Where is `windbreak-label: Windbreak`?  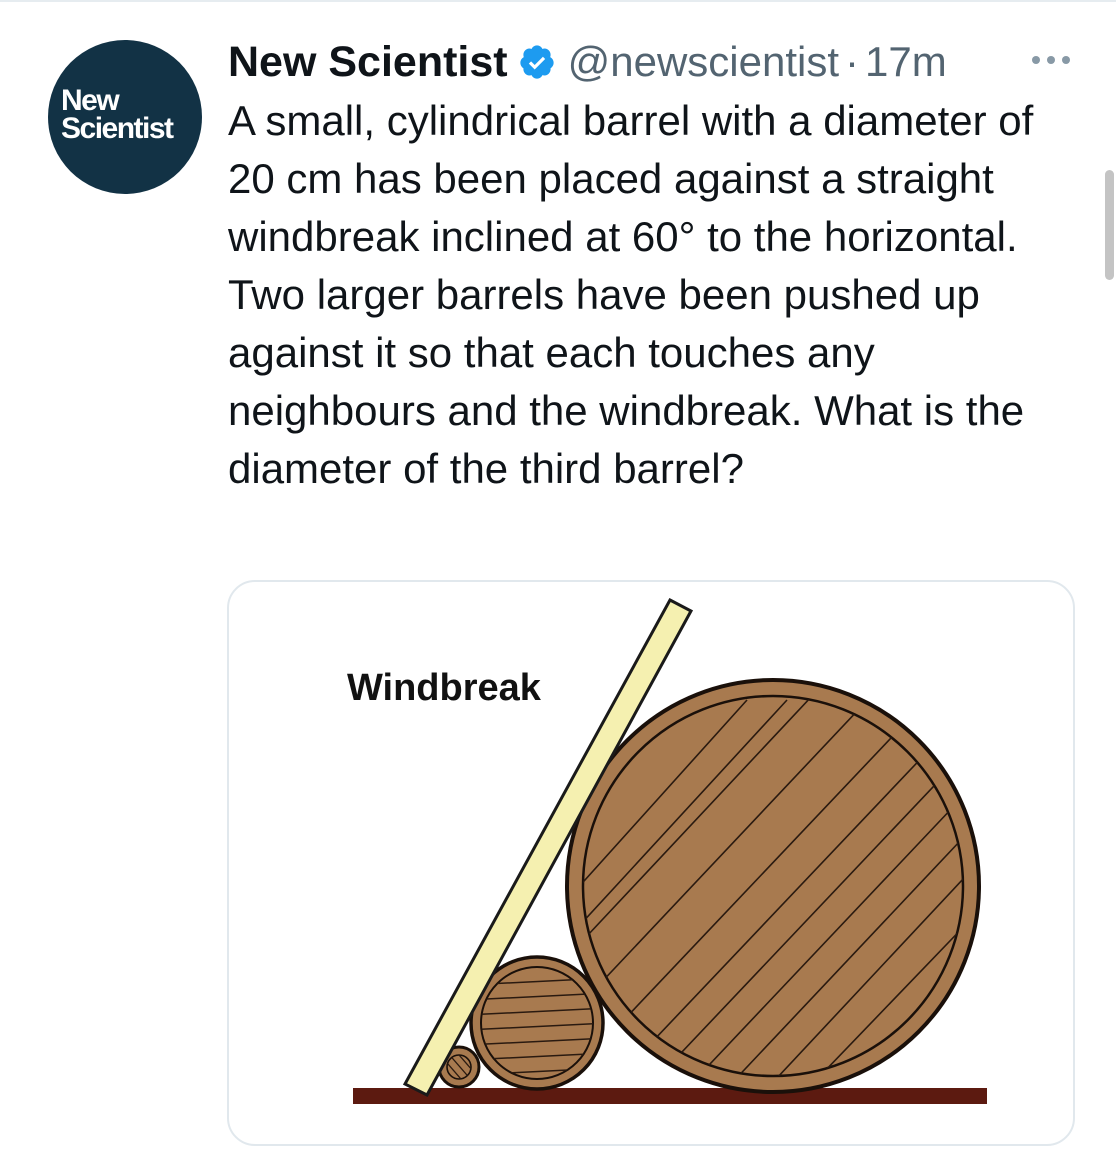 windbreak-label: Windbreak is located at coordinates (444, 688).